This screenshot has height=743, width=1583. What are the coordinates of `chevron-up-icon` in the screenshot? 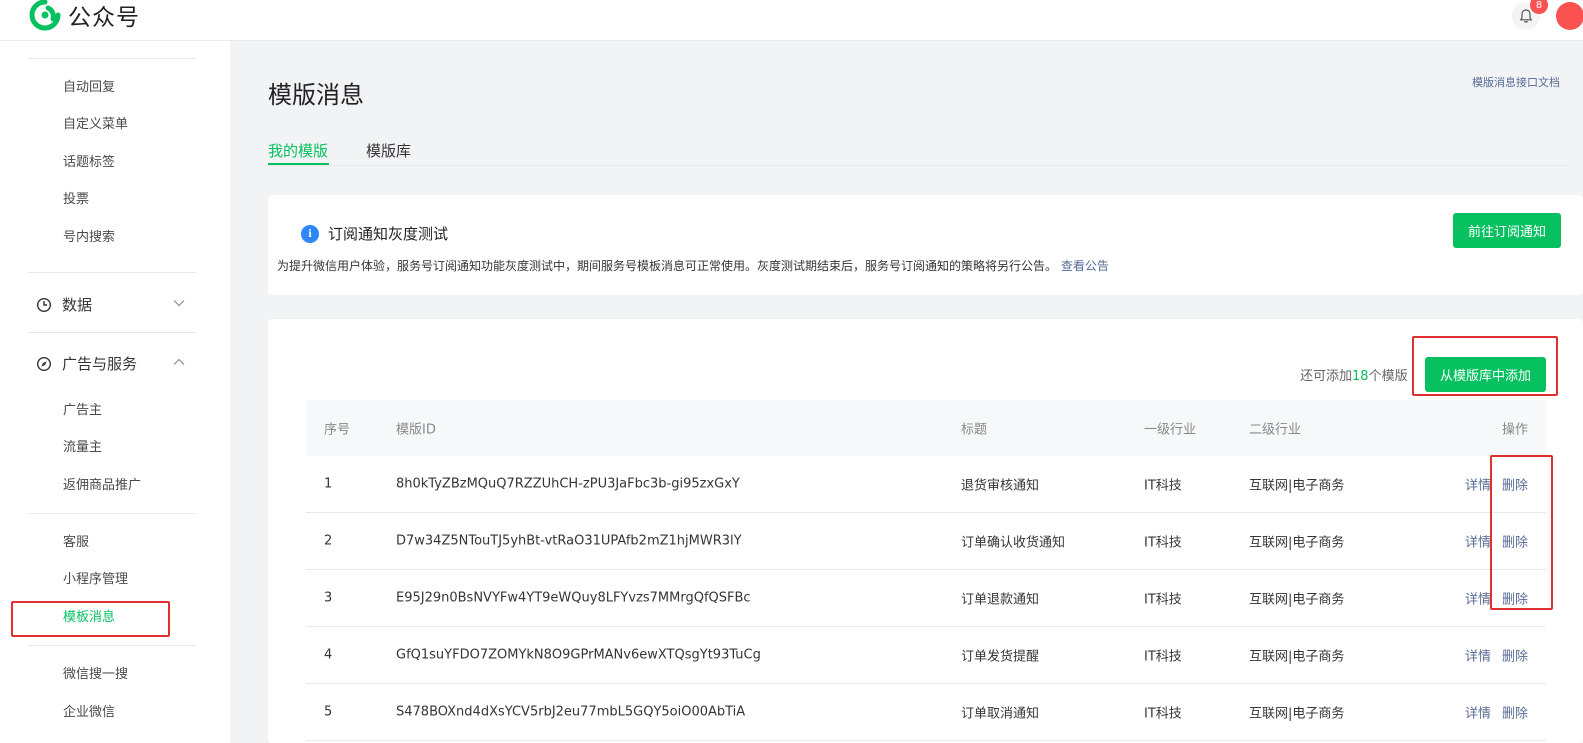 It's located at (179, 362).